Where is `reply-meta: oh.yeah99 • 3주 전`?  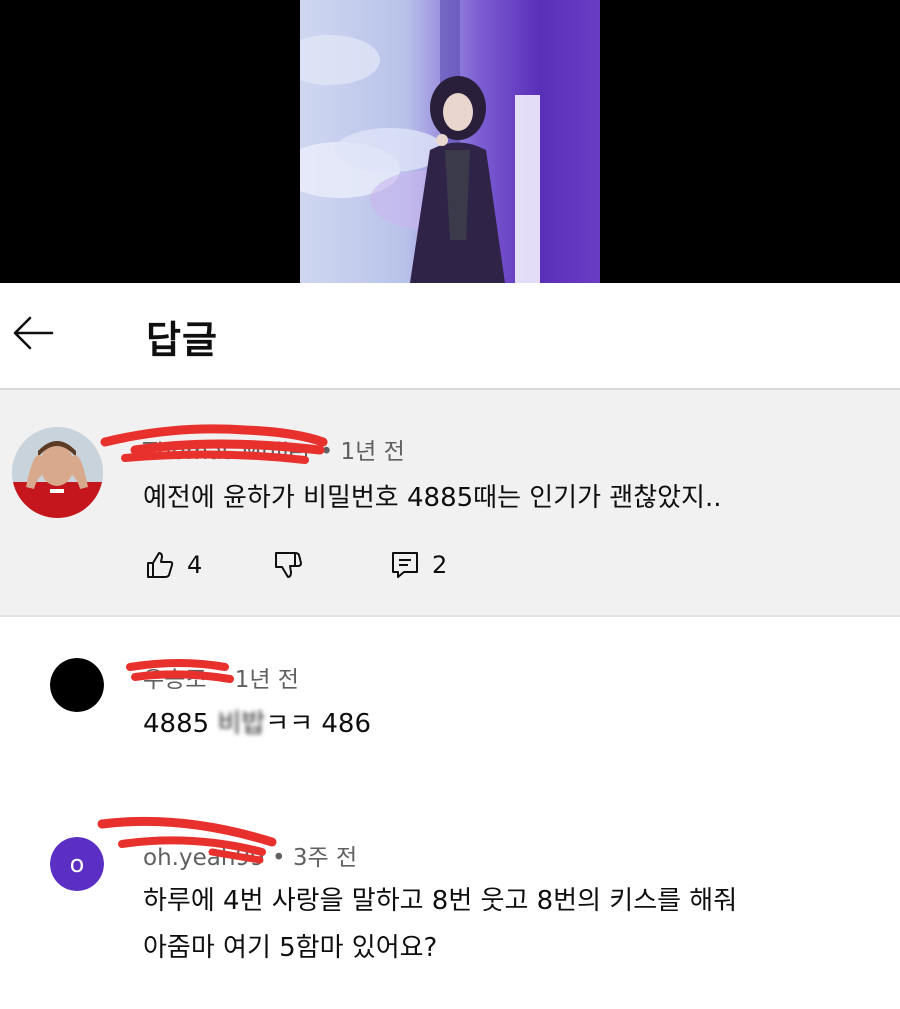 reply-meta: oh.yeah99 • 3주 전 is located at coordinates (250, 855).